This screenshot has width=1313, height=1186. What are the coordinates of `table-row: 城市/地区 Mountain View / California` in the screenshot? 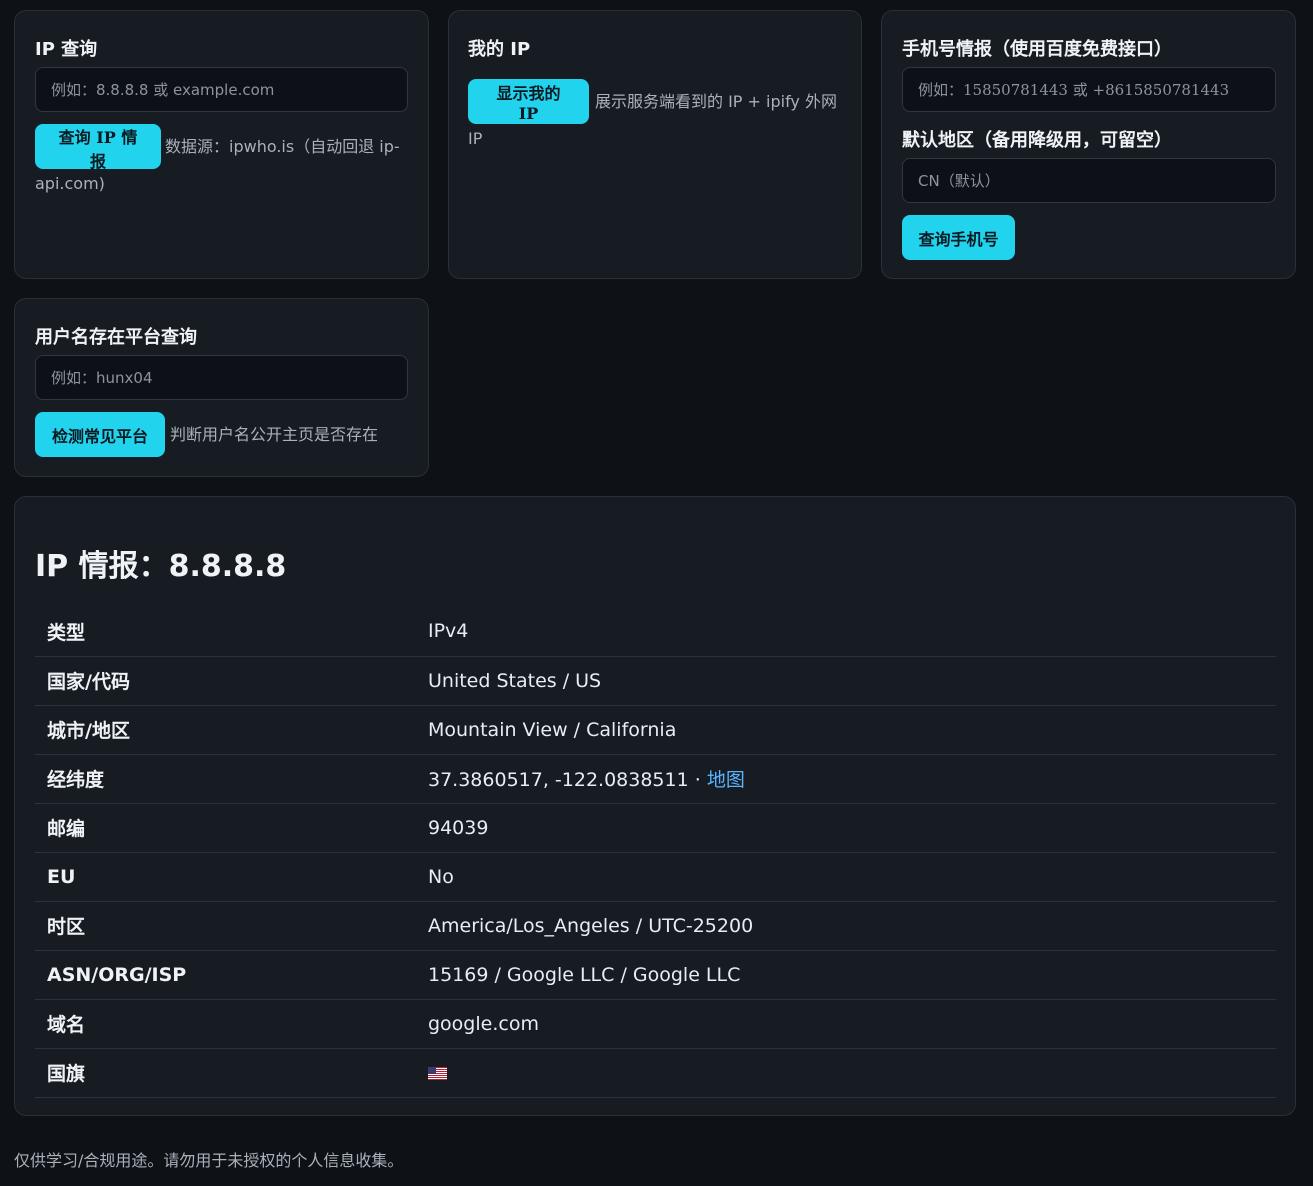 It's located at (655, 730).